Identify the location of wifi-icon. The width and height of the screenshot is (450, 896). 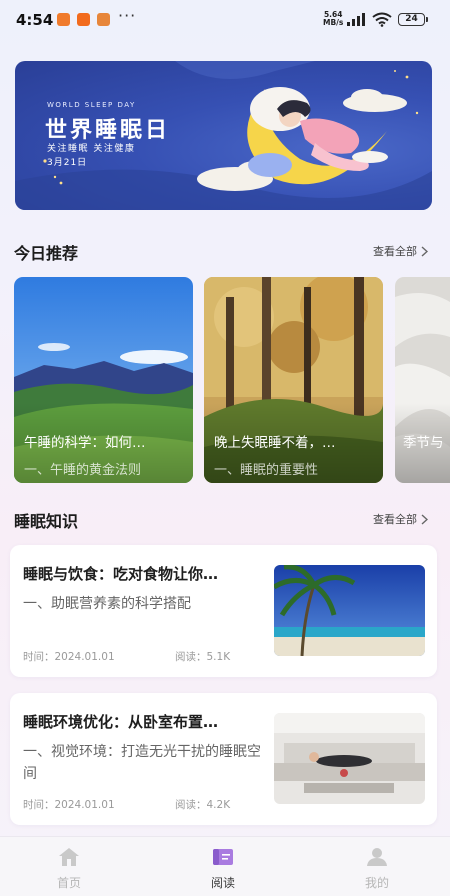
(382, 19).